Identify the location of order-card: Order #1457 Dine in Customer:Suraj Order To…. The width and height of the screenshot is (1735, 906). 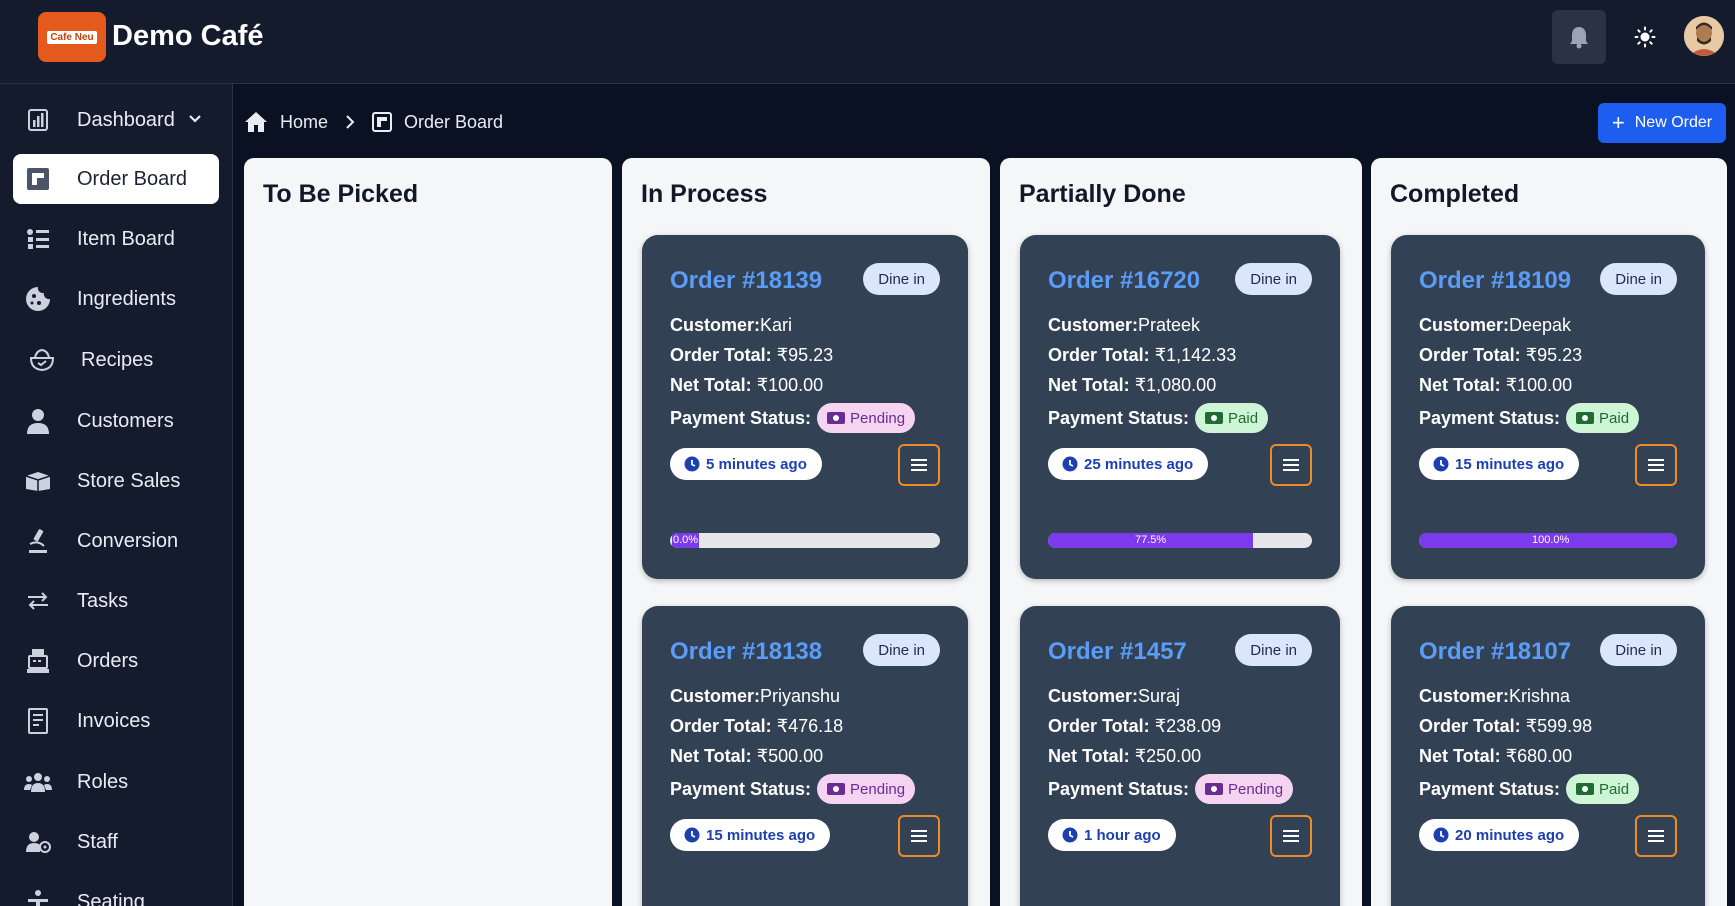
(1180, 756).